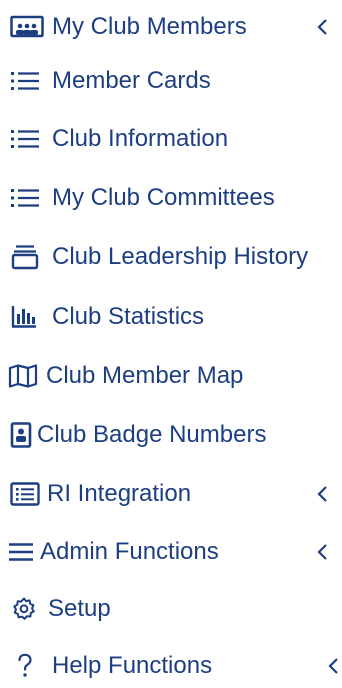  I want to click on bar-chart-icon, so click(24, 317).